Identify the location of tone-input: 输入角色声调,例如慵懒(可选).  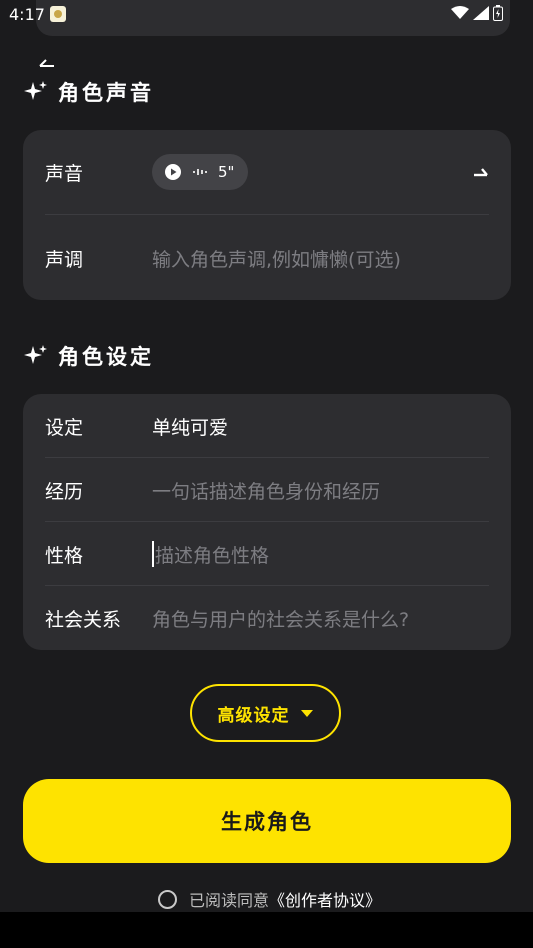
(276, 258).